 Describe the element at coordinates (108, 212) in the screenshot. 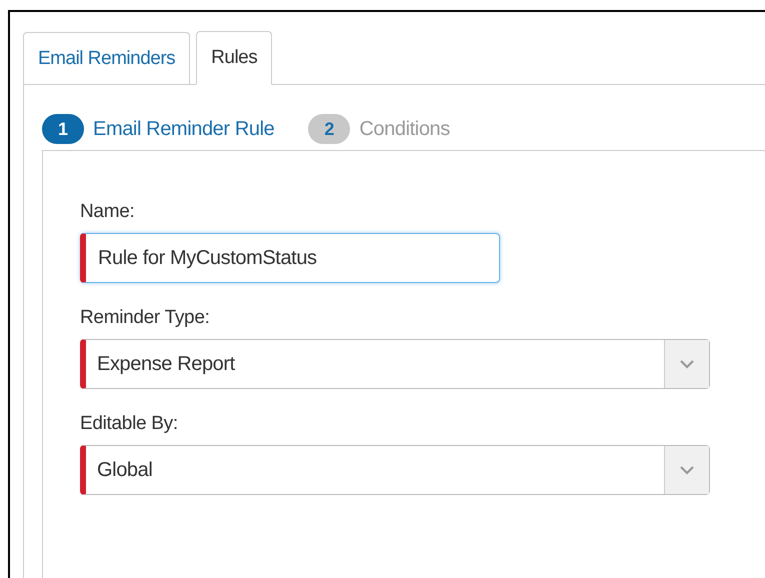

I see `field-label: Name:` at that location.